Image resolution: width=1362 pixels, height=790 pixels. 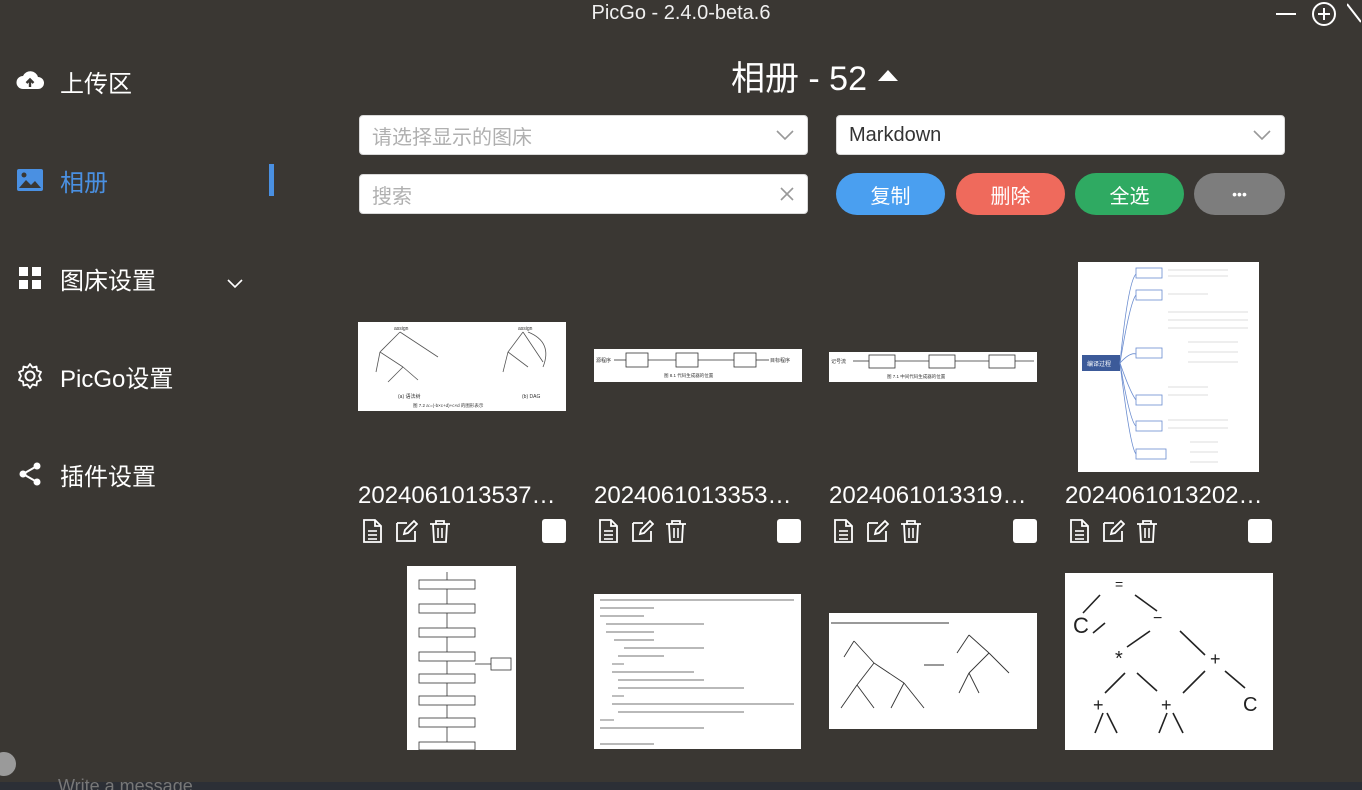 I want to click on svg-text: 源程序, so click(x=603, y=360).